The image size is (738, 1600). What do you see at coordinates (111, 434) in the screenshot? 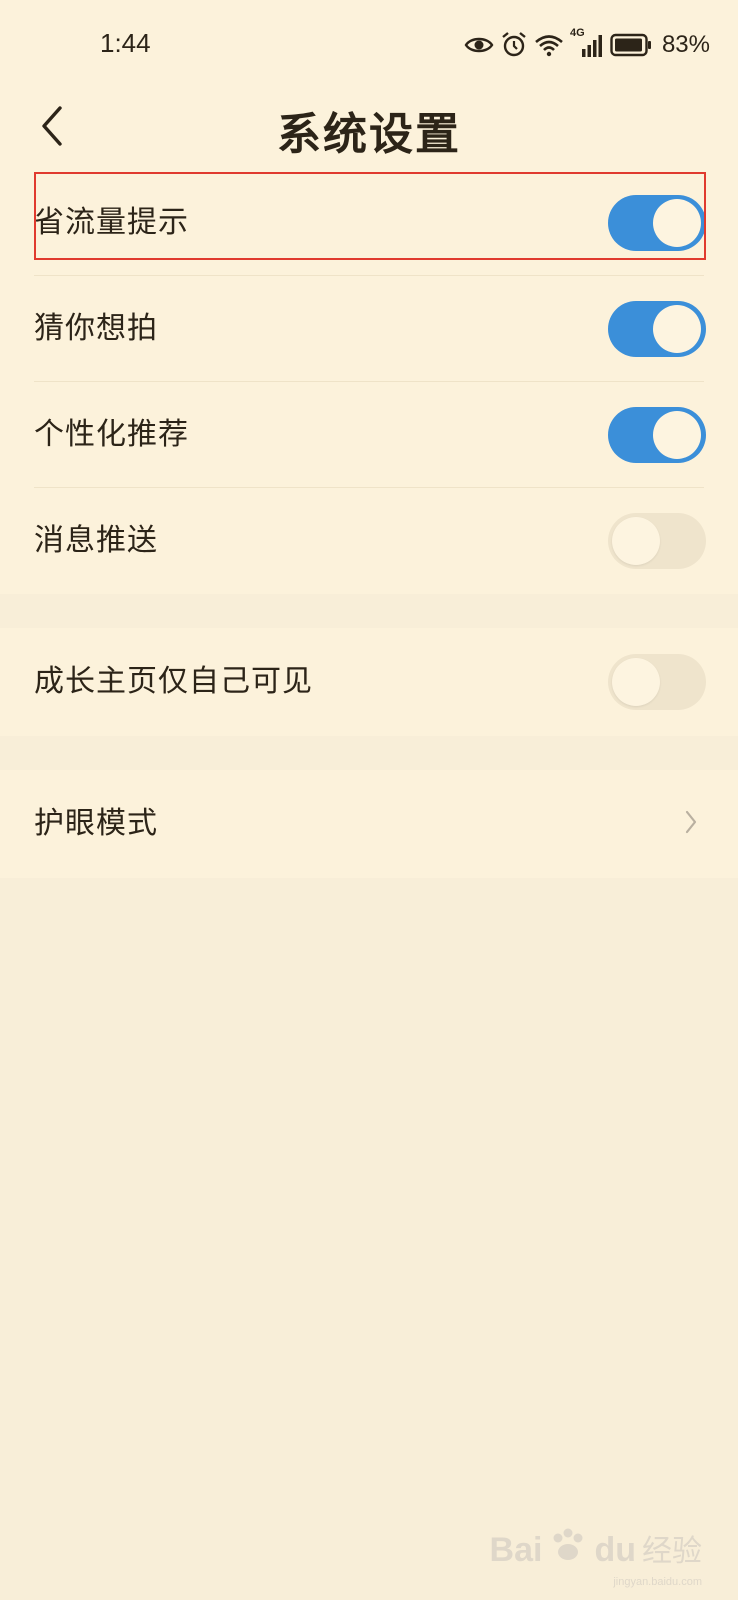
I see `setting-label: 个性化推荐` at bounding box center [111, 434].